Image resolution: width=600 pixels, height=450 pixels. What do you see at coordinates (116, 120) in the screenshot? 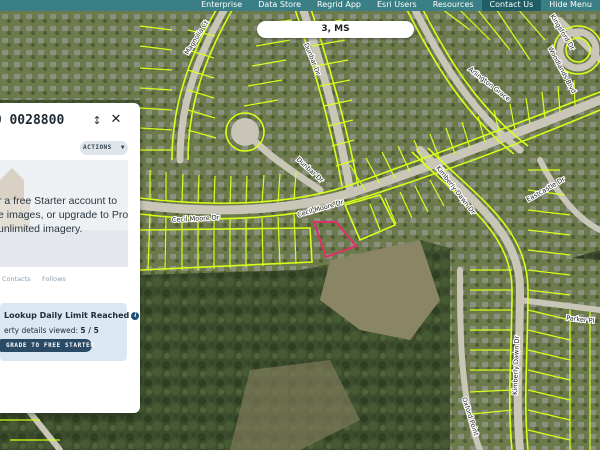
I see `close-icon: ✕` at bounding box center [116, 120].